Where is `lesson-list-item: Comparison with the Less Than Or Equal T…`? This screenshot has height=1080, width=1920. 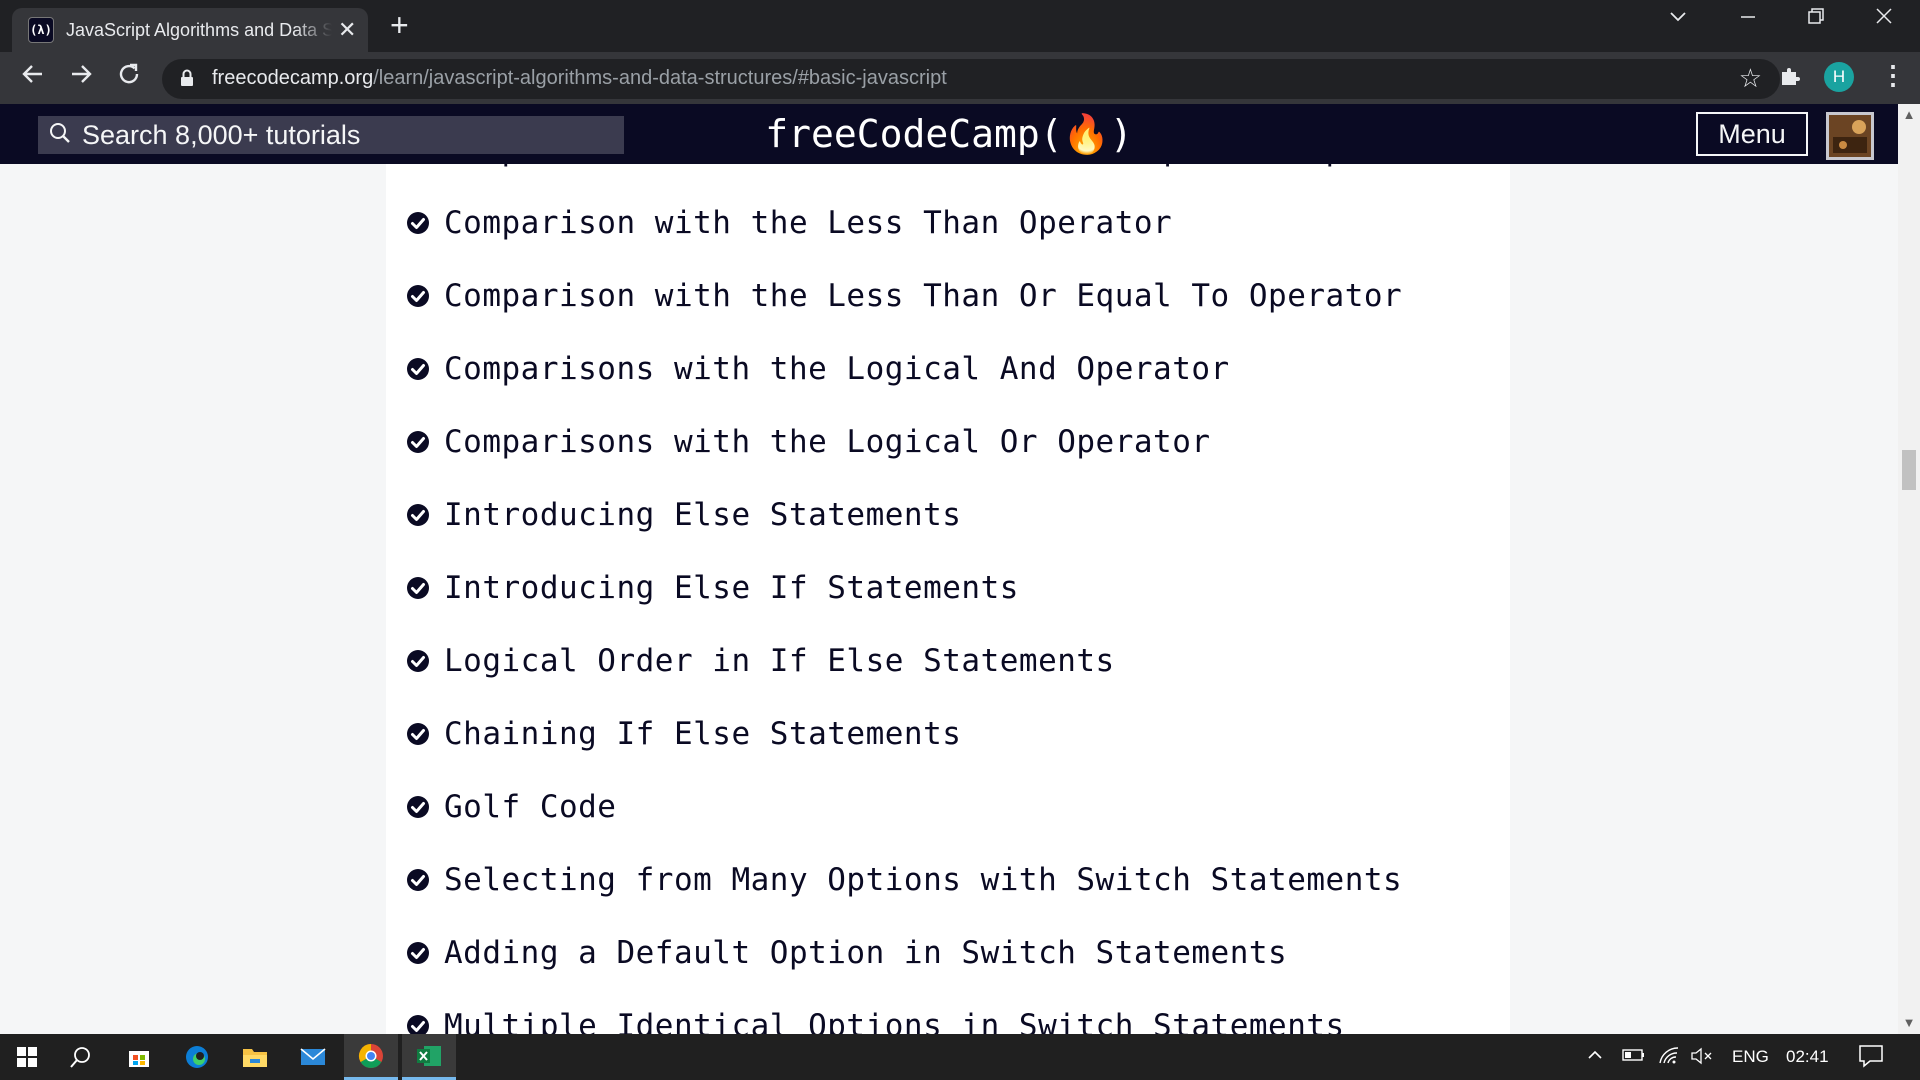 lesson-list-item: Comparison with the Less Than Or Equal T… is located at coordinates (904, 296).